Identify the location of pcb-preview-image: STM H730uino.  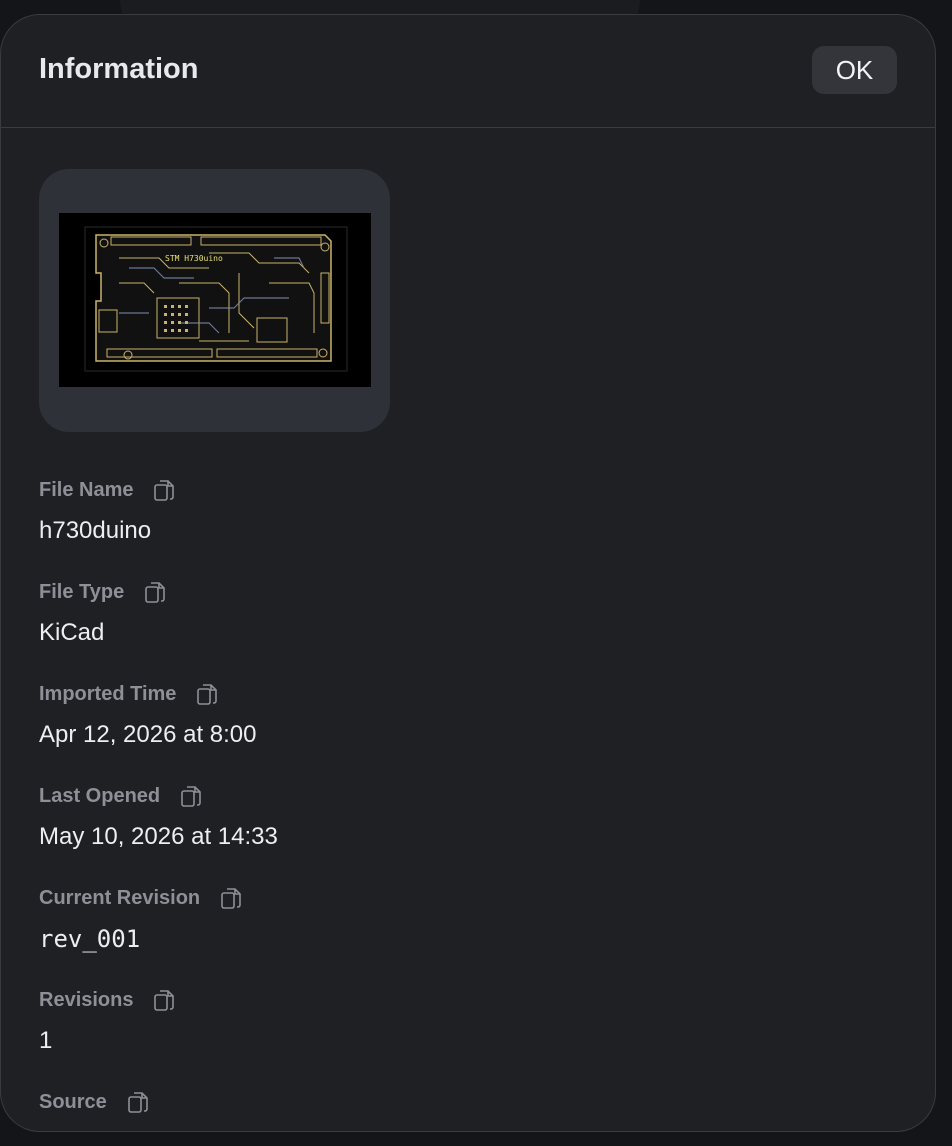
(215, 300).